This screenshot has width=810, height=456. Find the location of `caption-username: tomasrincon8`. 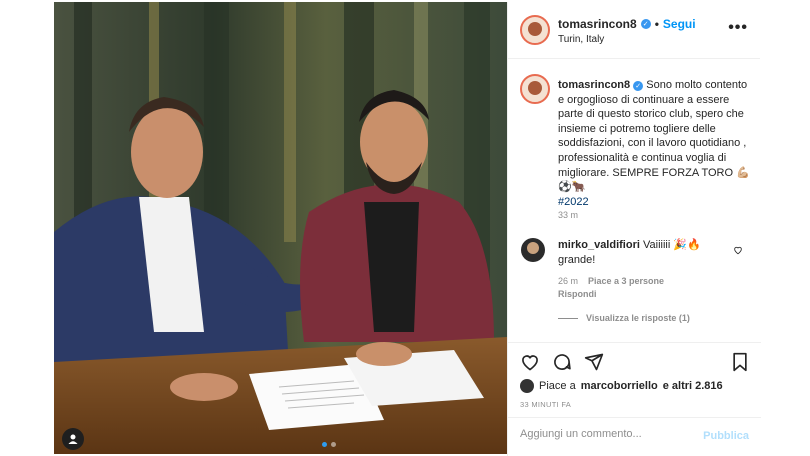

caption-username: tomasrincon8 is located at coordinates (594, 85).